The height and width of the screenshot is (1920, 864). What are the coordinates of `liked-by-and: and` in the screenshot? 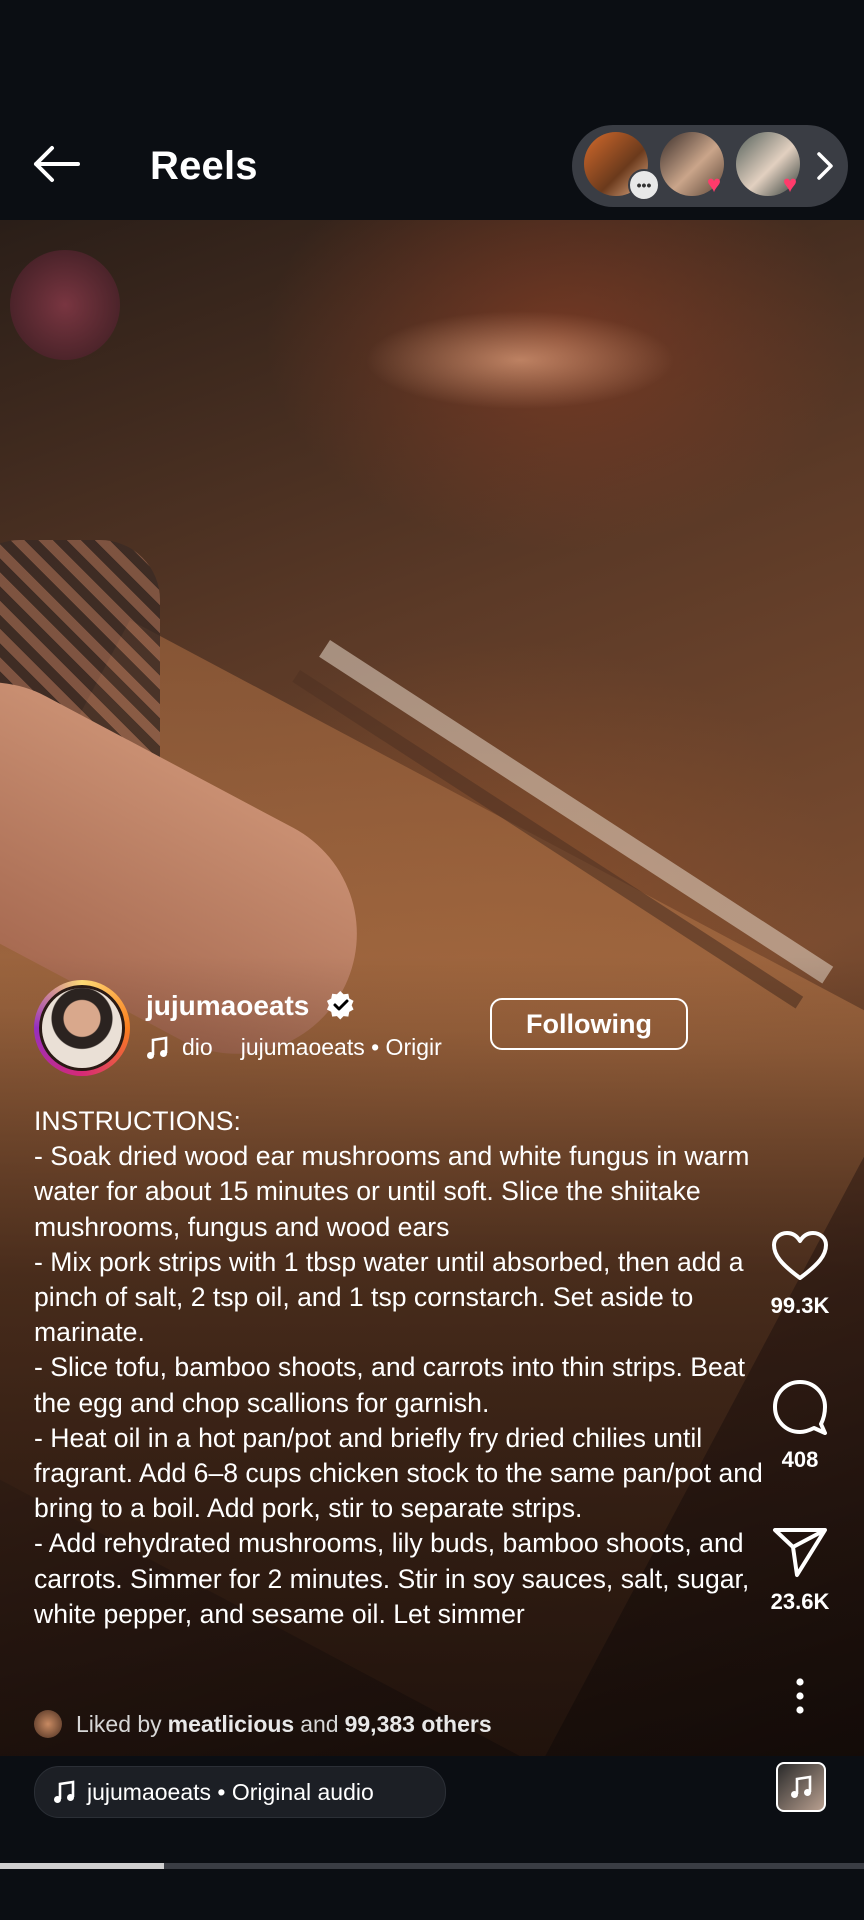 It's located at (319, 1723).